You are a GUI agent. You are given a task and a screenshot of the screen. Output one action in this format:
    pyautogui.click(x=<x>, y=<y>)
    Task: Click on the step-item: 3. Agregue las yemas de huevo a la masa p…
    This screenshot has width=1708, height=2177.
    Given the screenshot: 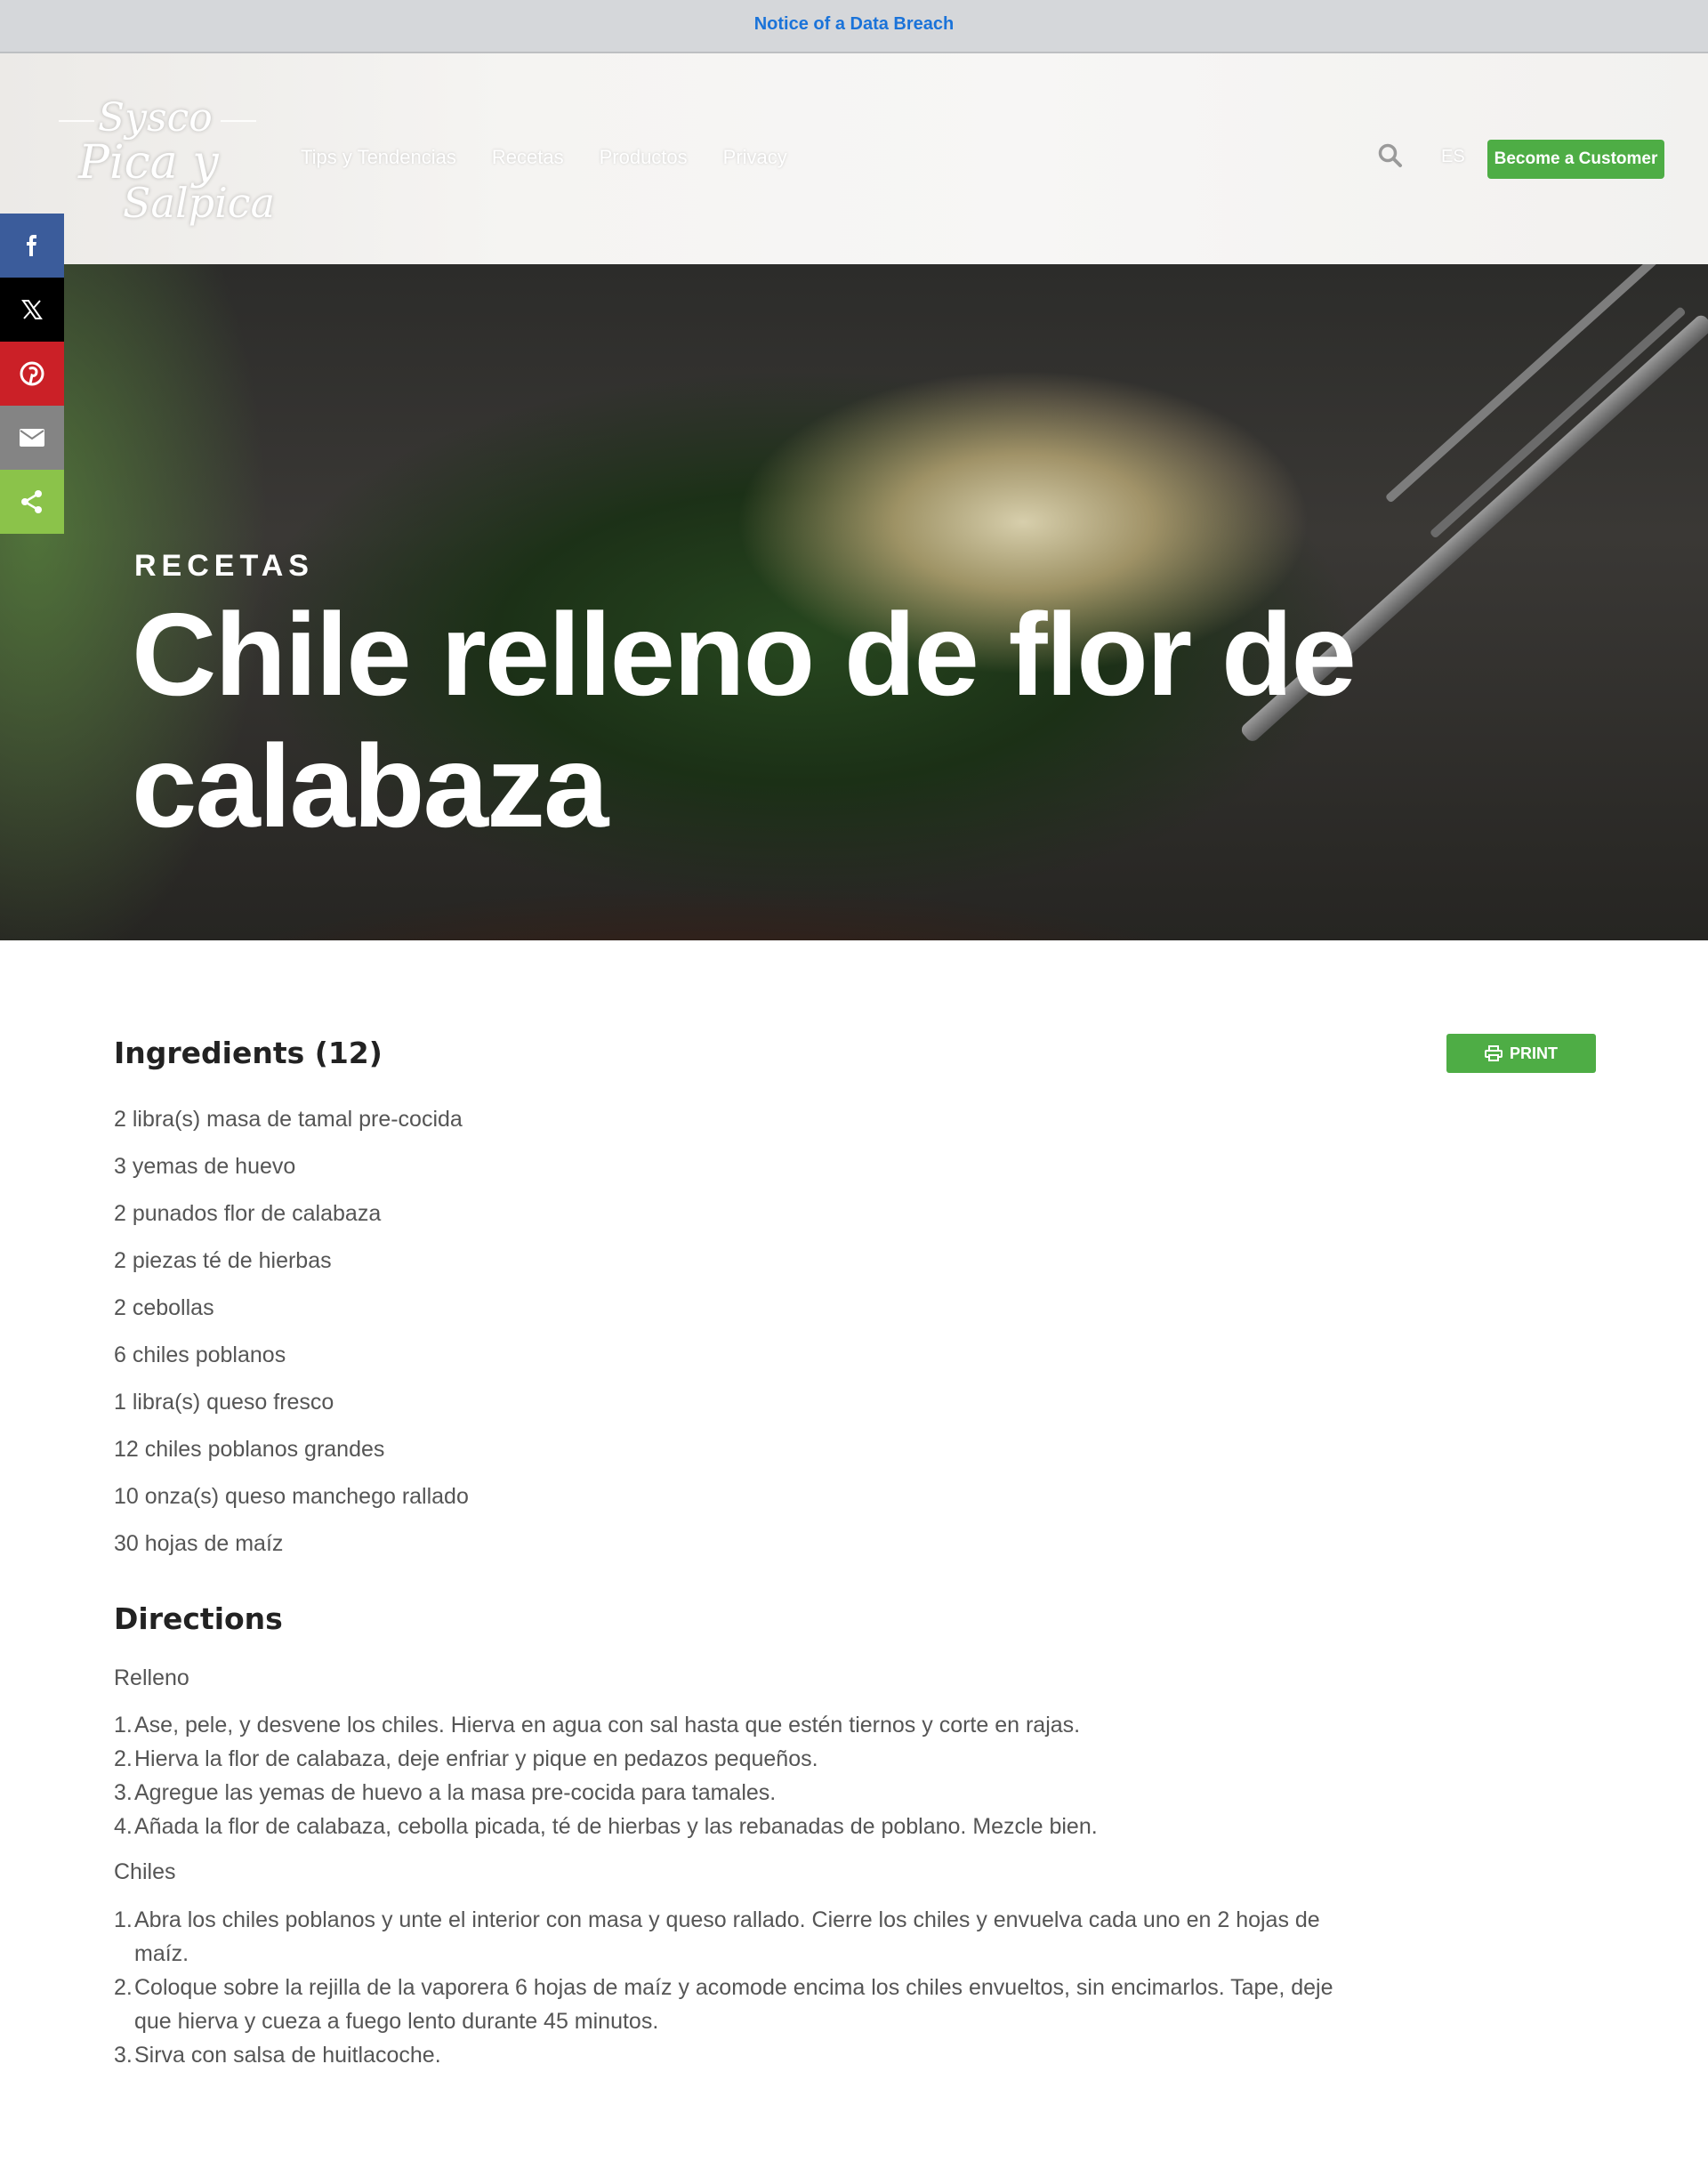 What is the action you would take?
    pyautogui.click(x=445, y=1792)
    